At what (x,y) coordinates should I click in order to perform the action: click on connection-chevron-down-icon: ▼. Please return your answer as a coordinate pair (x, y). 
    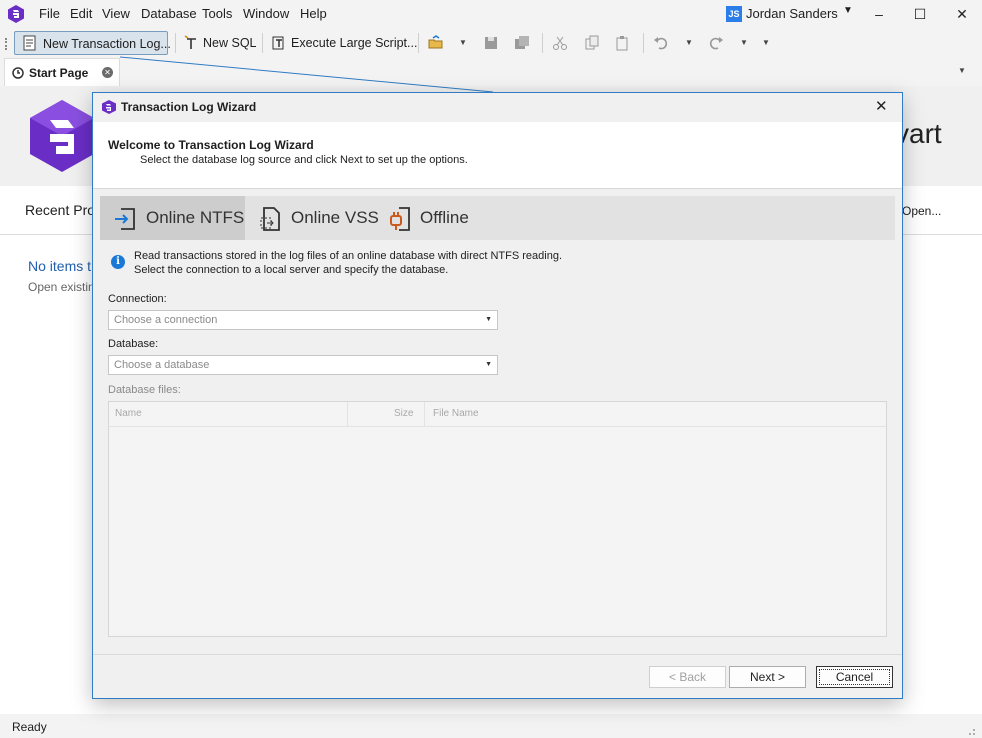
    Looking at the image, I should click on (488, 319).